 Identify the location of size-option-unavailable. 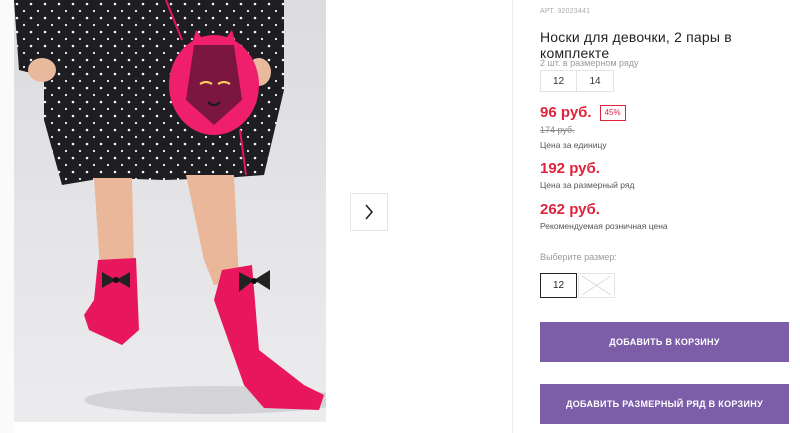
(596, 285).